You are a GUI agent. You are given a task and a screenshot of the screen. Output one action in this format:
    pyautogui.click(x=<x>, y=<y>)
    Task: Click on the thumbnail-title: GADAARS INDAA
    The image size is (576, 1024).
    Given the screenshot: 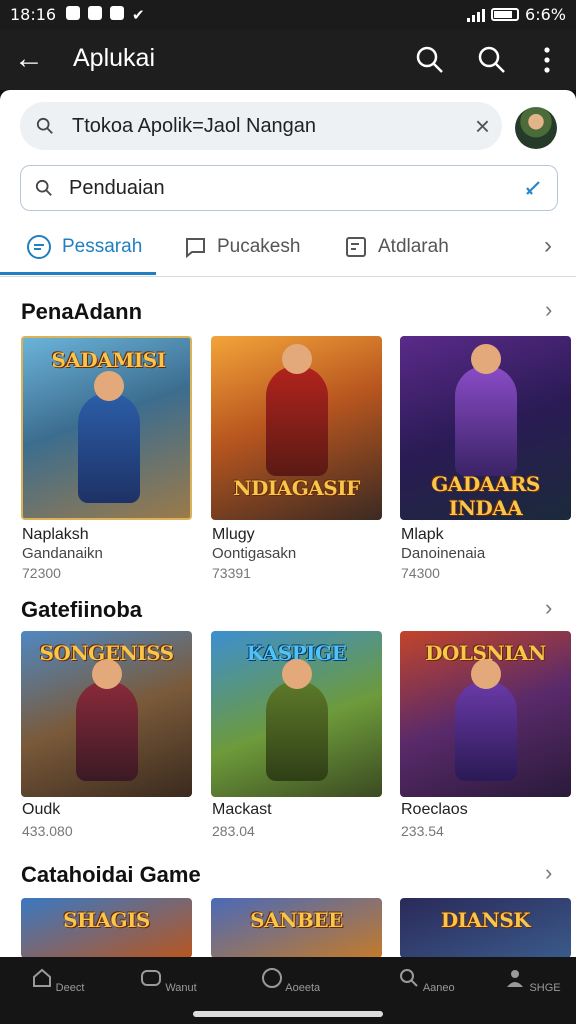 What is the action you would take?
    pyautogui.click(x=485, y=496)
    